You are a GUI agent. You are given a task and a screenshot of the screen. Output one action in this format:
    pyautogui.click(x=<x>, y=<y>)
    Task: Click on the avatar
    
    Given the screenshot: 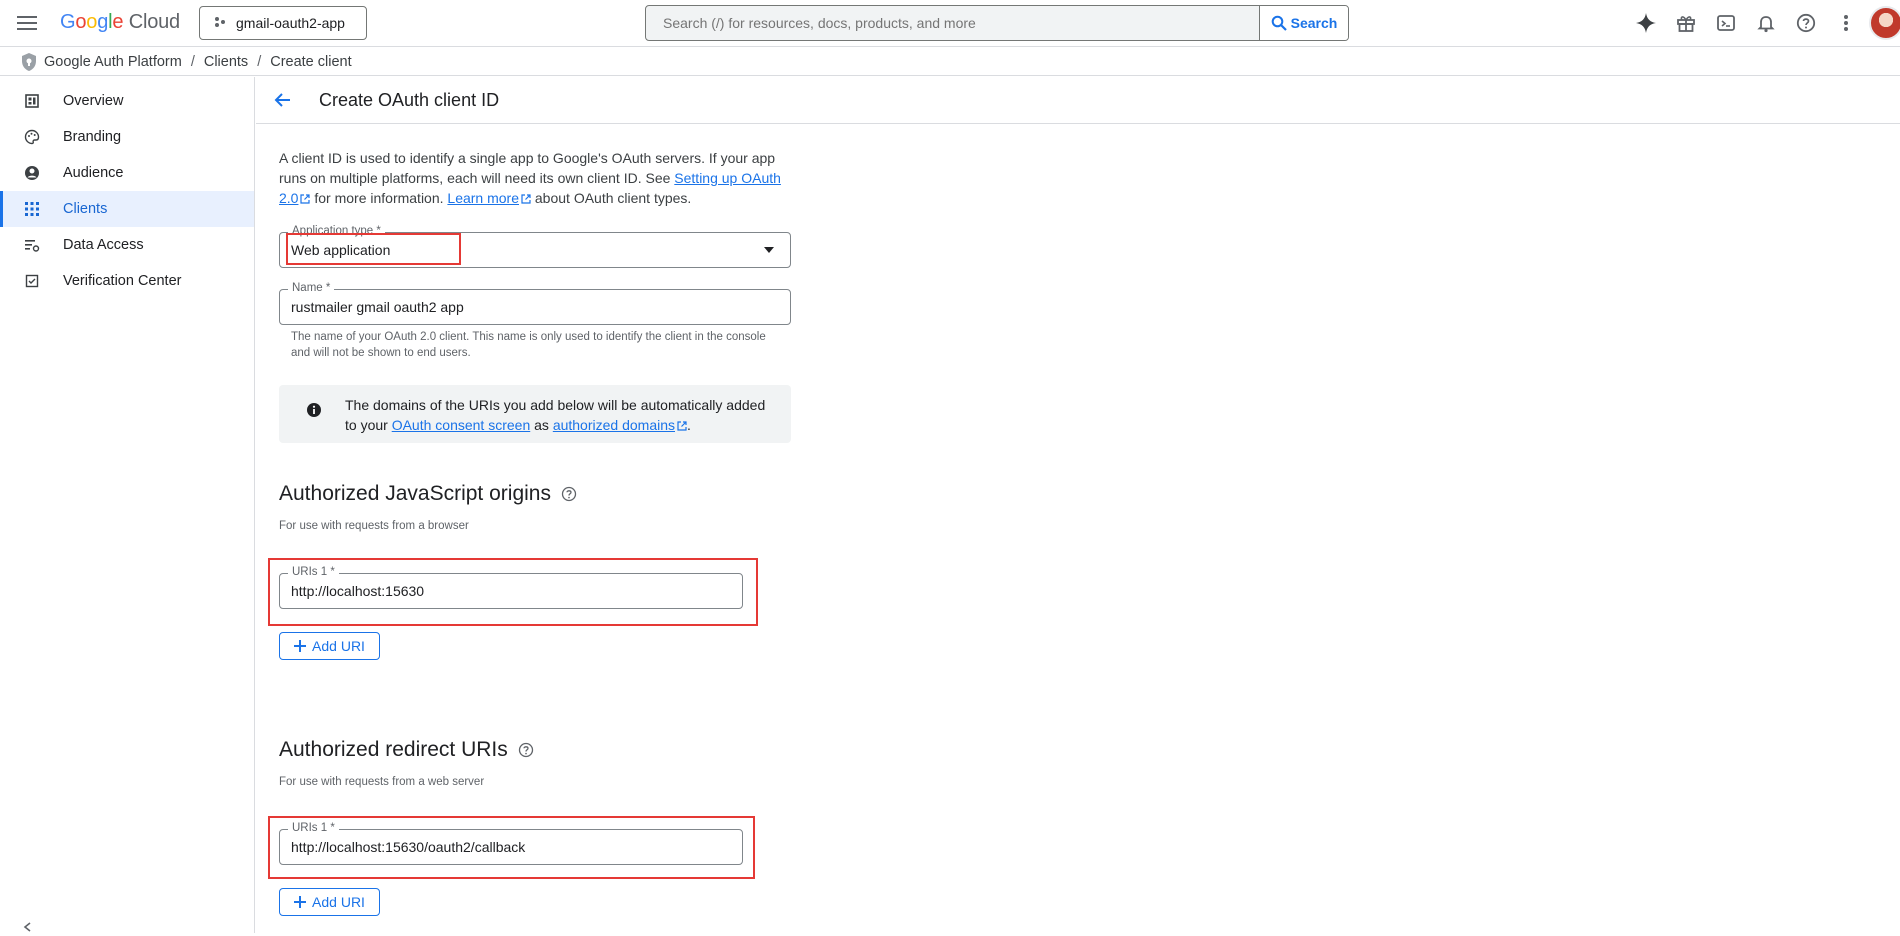 What is the action you would take?
    pyautogui.click(x=1884, y=23)
    